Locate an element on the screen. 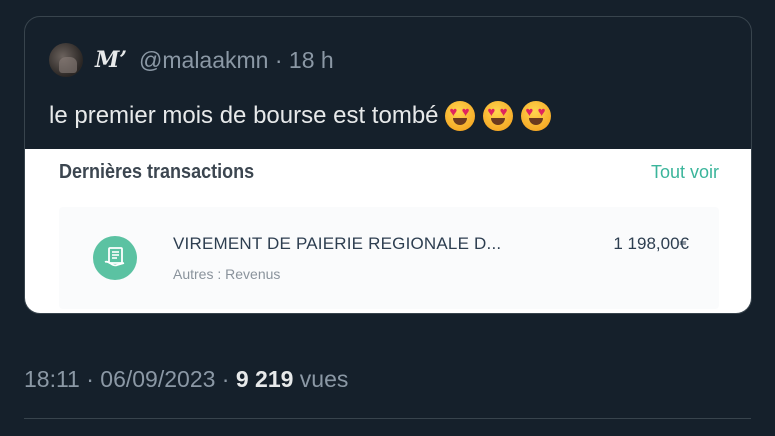  divider is located at coordinates (387, 418).